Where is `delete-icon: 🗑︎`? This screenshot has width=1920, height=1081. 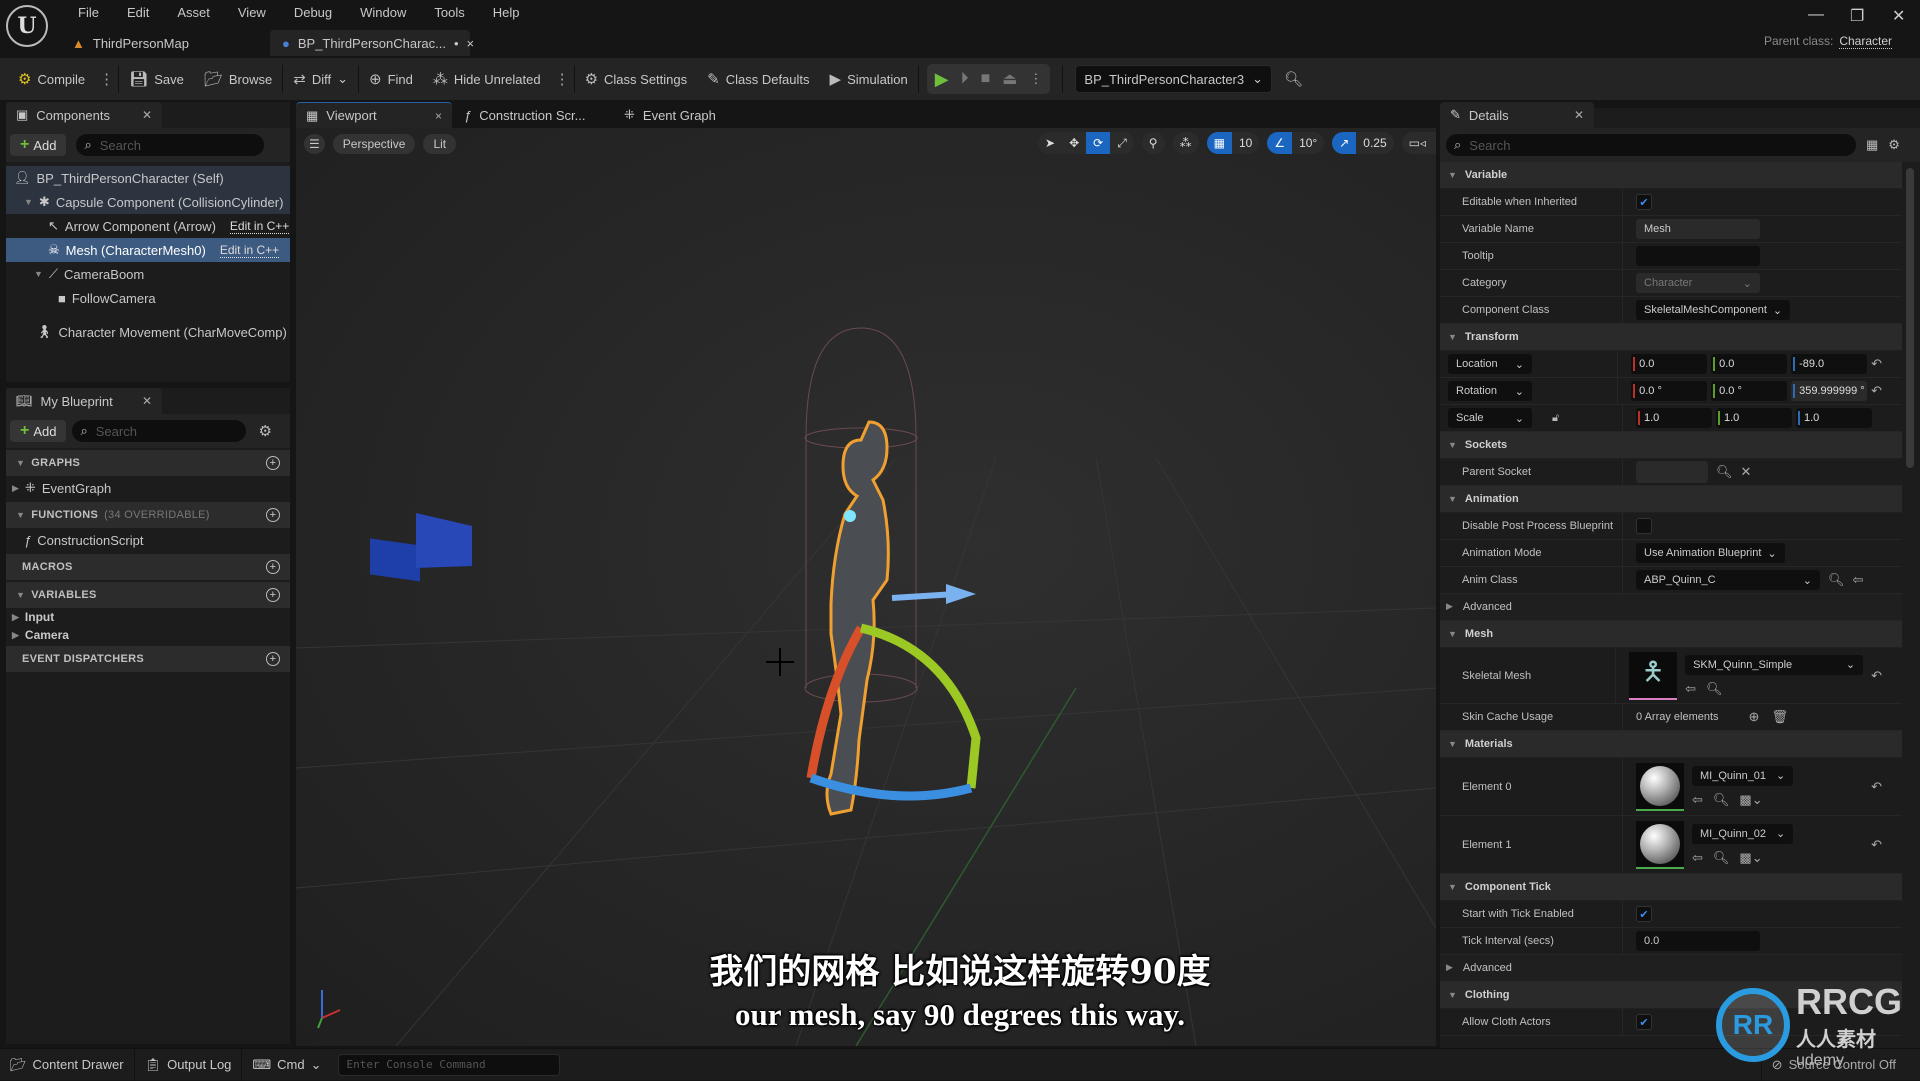 delete-icon: 🗑︎ is located at coordinates (1779, 717).